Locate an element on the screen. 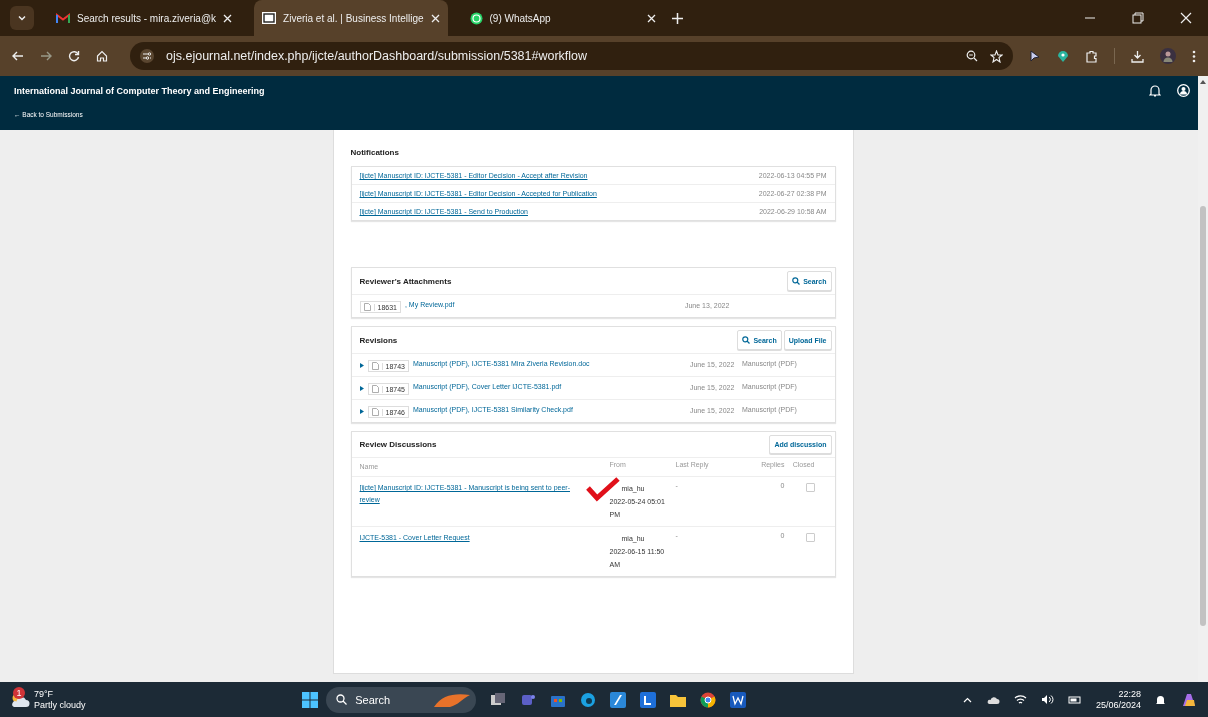 Image resolution: width=1208 pixels, height=717 pixels. extension-icon is located at coordinates (1063, 56).